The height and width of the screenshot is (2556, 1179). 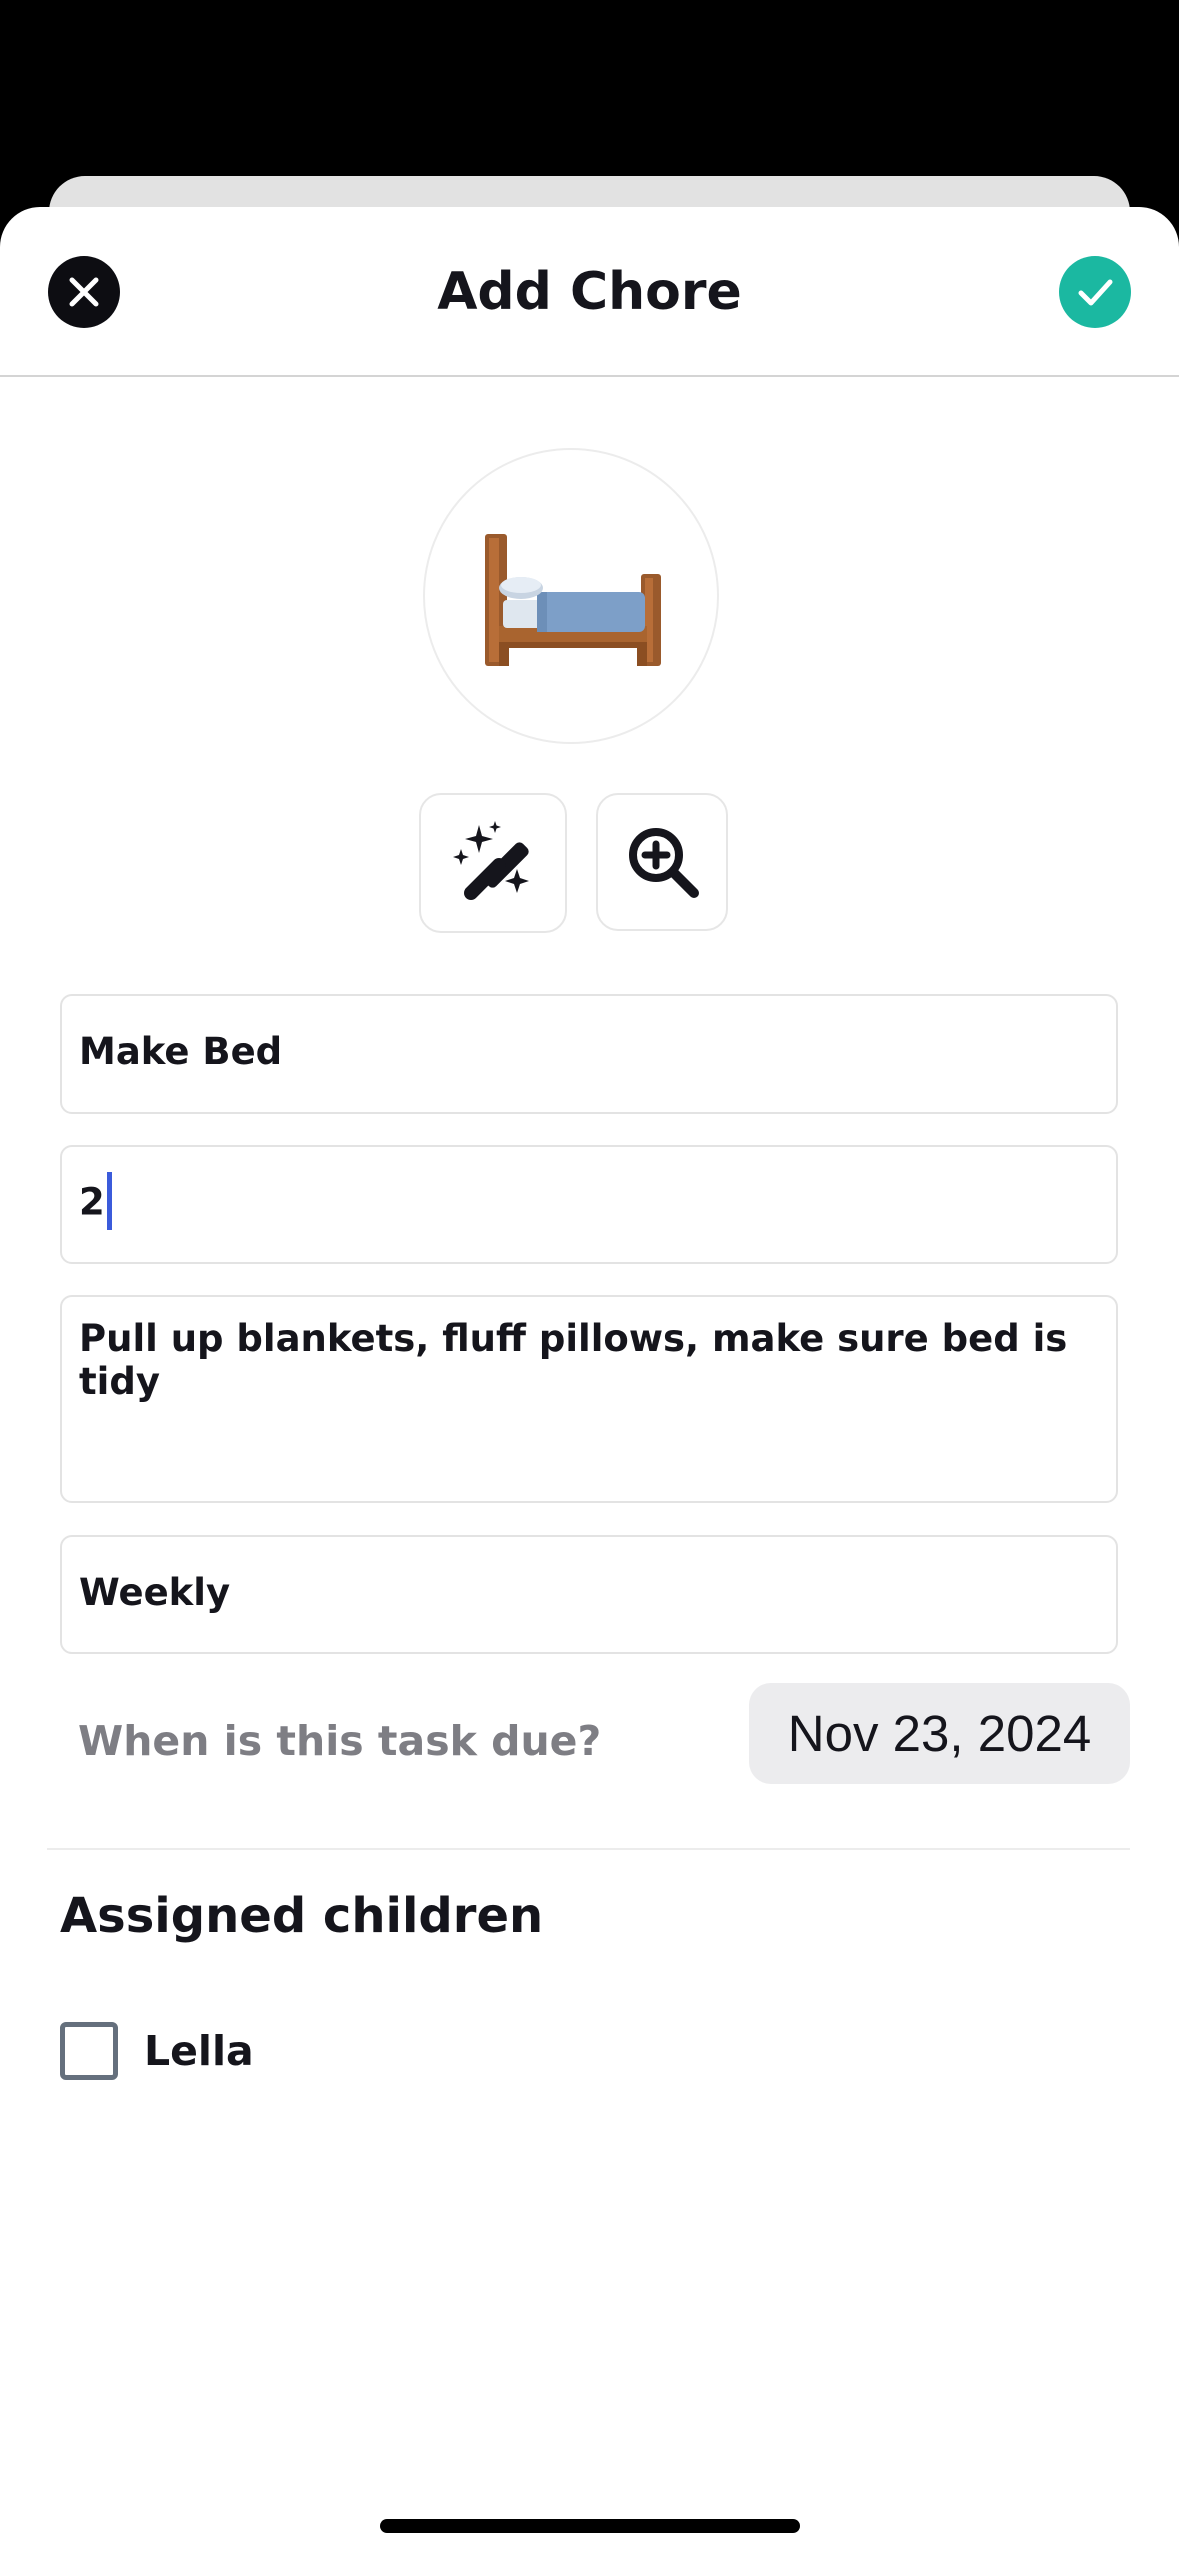 I want to click on magic-wand-icon, so click(x=491, y=860).